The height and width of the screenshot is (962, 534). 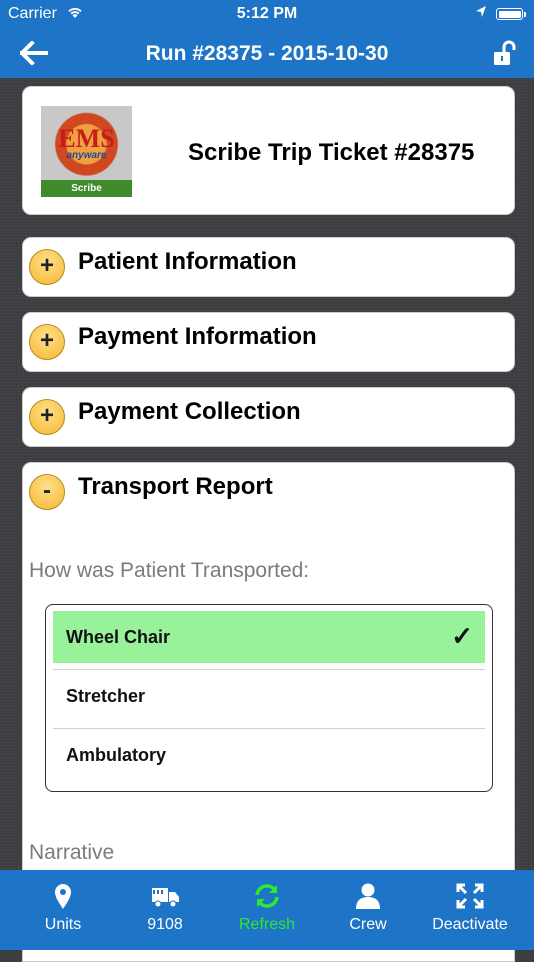 What do you see at coordinates (63, 896) in the screenshot?
I see `map-pin-icon` at bounding box center [63, 896].